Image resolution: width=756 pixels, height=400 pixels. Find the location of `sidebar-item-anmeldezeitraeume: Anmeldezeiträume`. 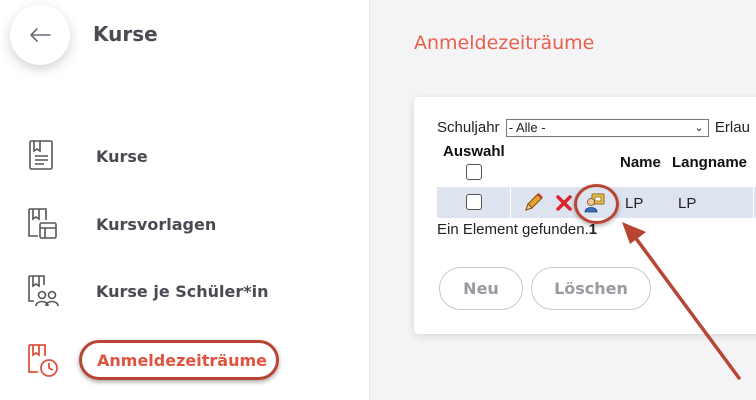

sidebar-item-anmeldezeitraeume: Anmeldezeiträume is located at coordinates (192, 360).